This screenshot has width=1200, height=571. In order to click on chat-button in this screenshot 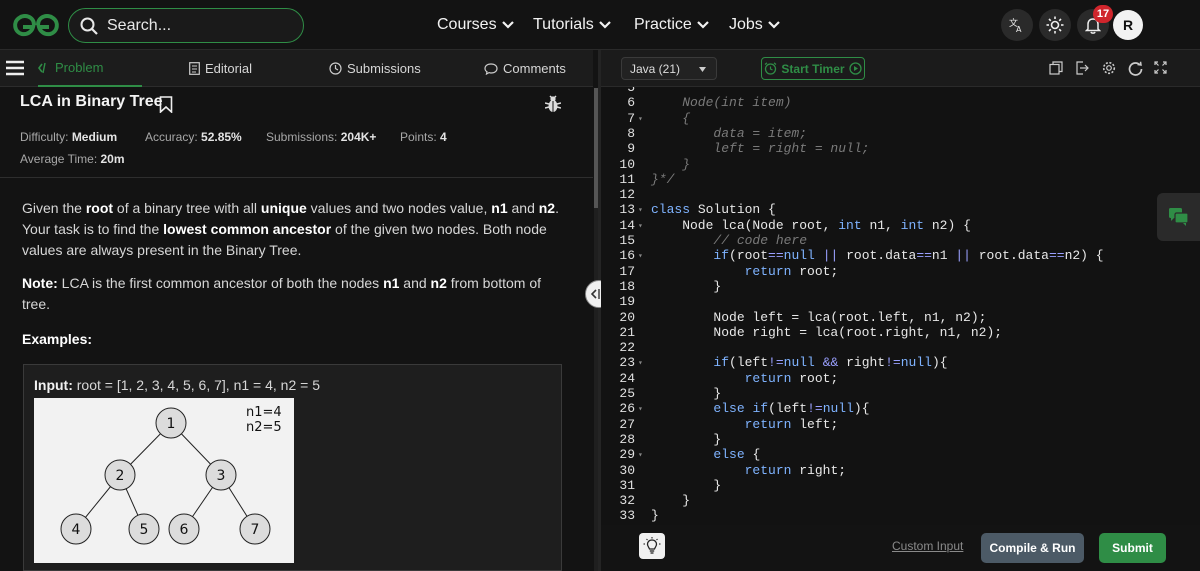, I will do `click(1178, 217)`.